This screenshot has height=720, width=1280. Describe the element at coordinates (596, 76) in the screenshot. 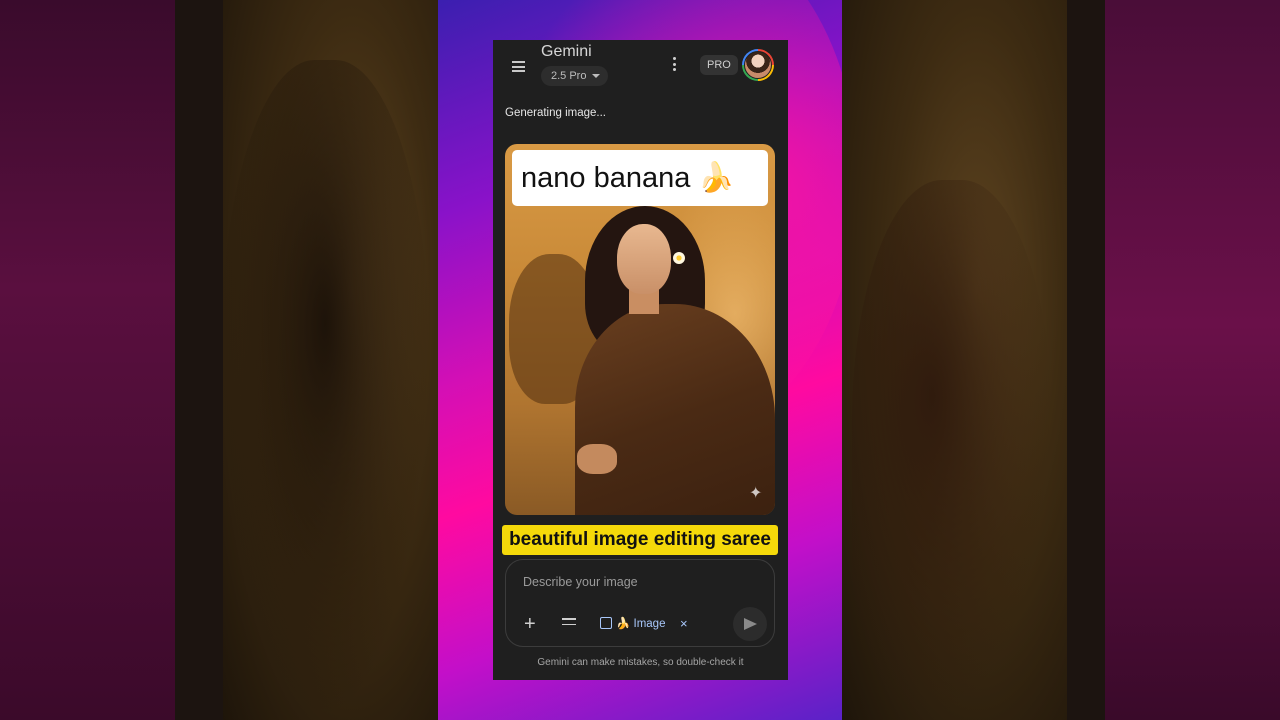

I see `chevron-down-icon` at that location.